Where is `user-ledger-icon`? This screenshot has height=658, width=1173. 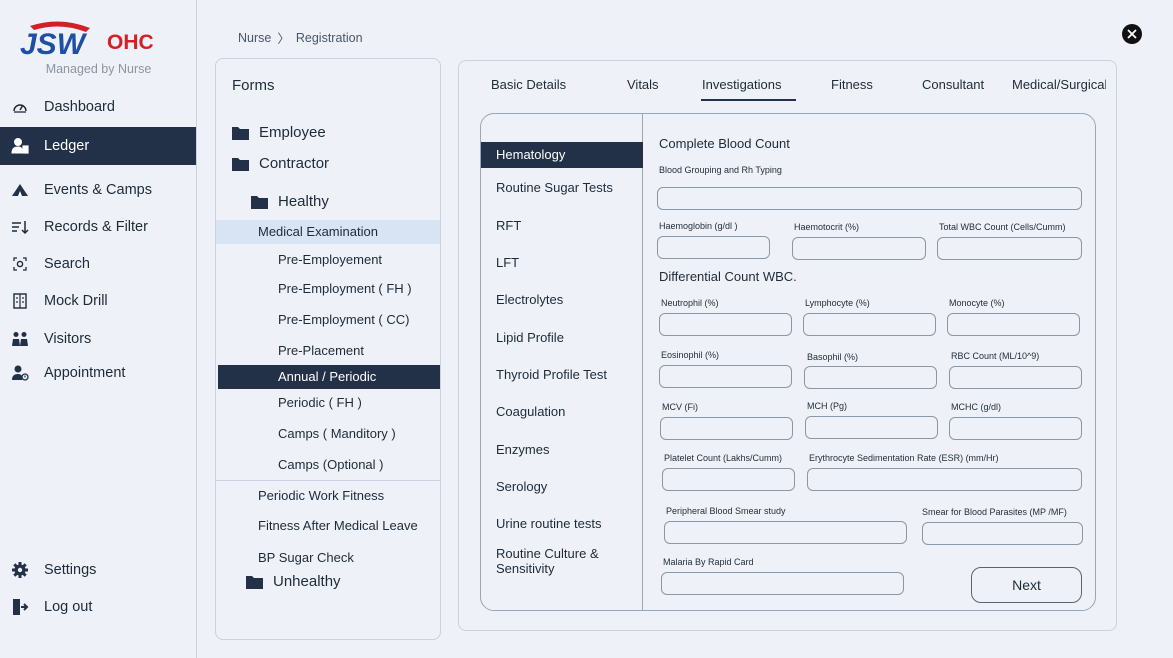
user-ledger-icon is located at coordinates (20, 146).